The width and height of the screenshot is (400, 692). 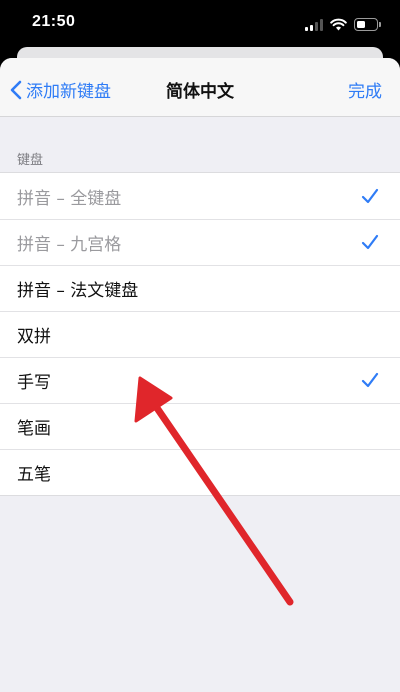 What do you see at coordinates (200, 196) in the screenshot?
I see `keyboard-row: 拼音 – 全键盘` at bounding box center [200, 196].